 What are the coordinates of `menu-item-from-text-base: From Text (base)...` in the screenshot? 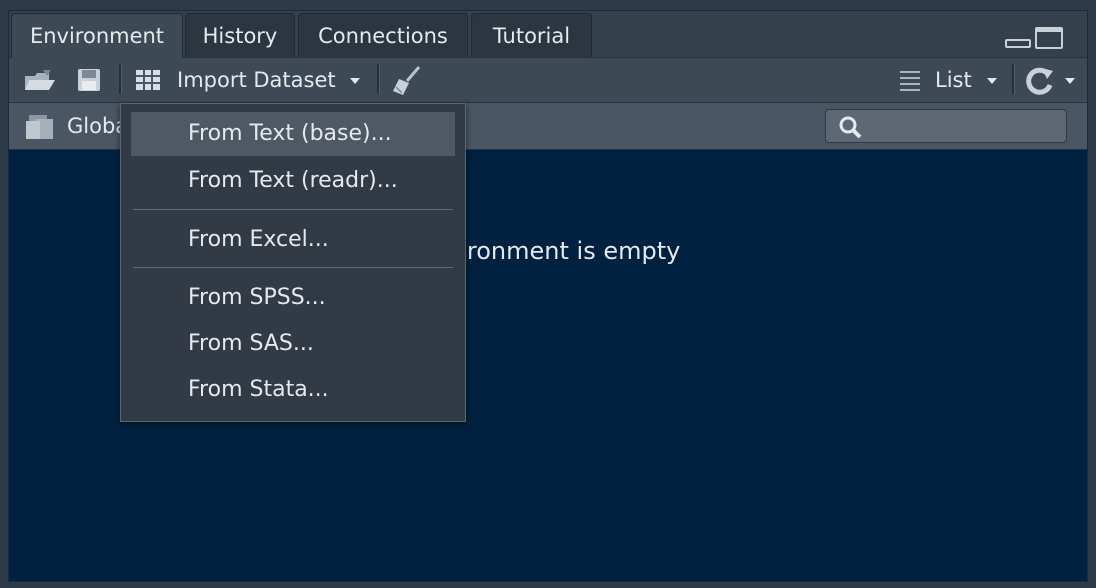 It's located at (293, 134).